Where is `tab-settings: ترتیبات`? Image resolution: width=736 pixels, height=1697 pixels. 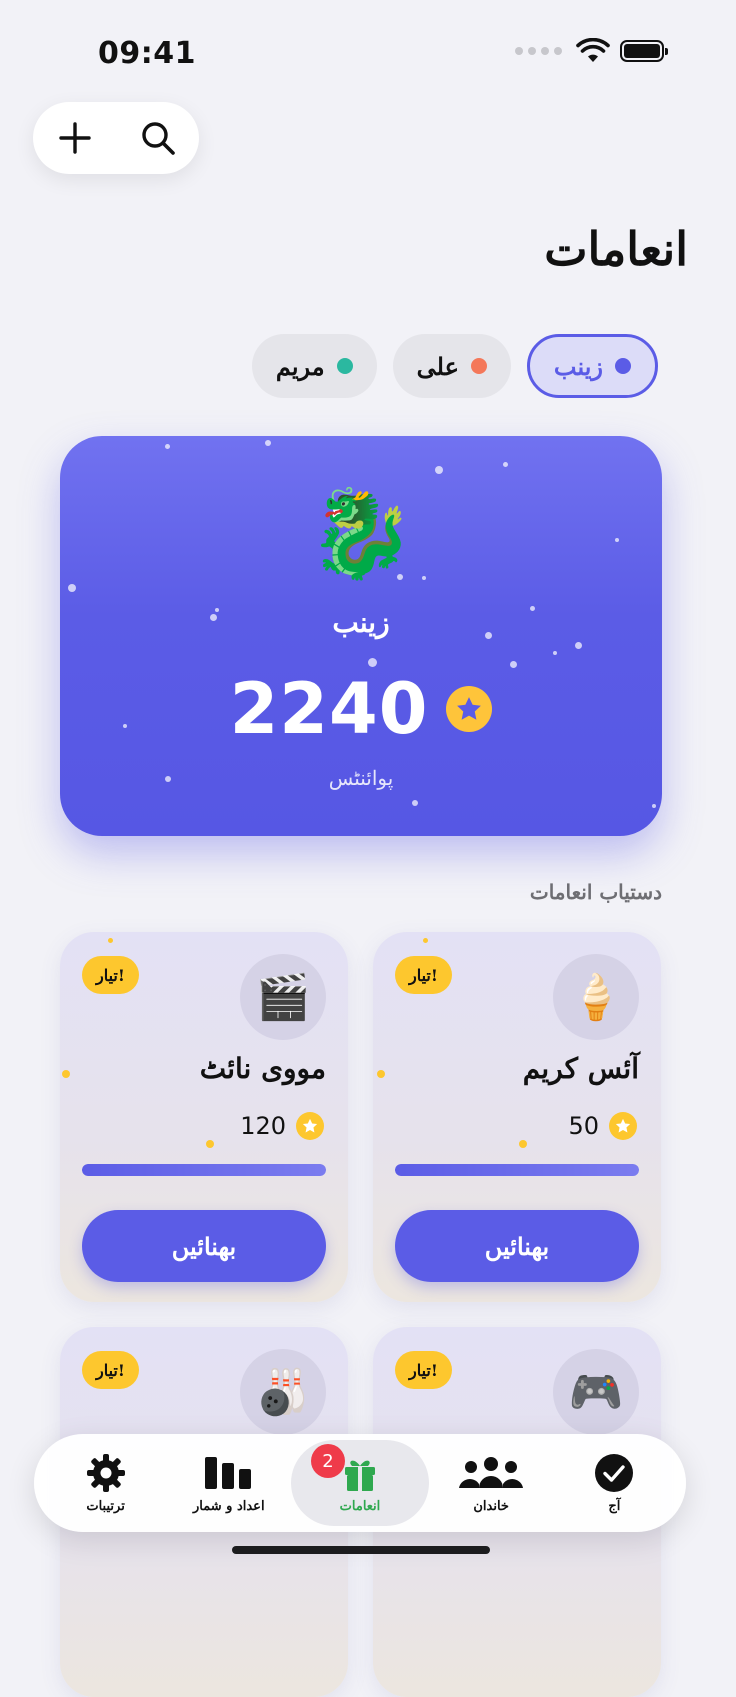 tab-settings: ترتیبات is located at coordinates (106, 1483).